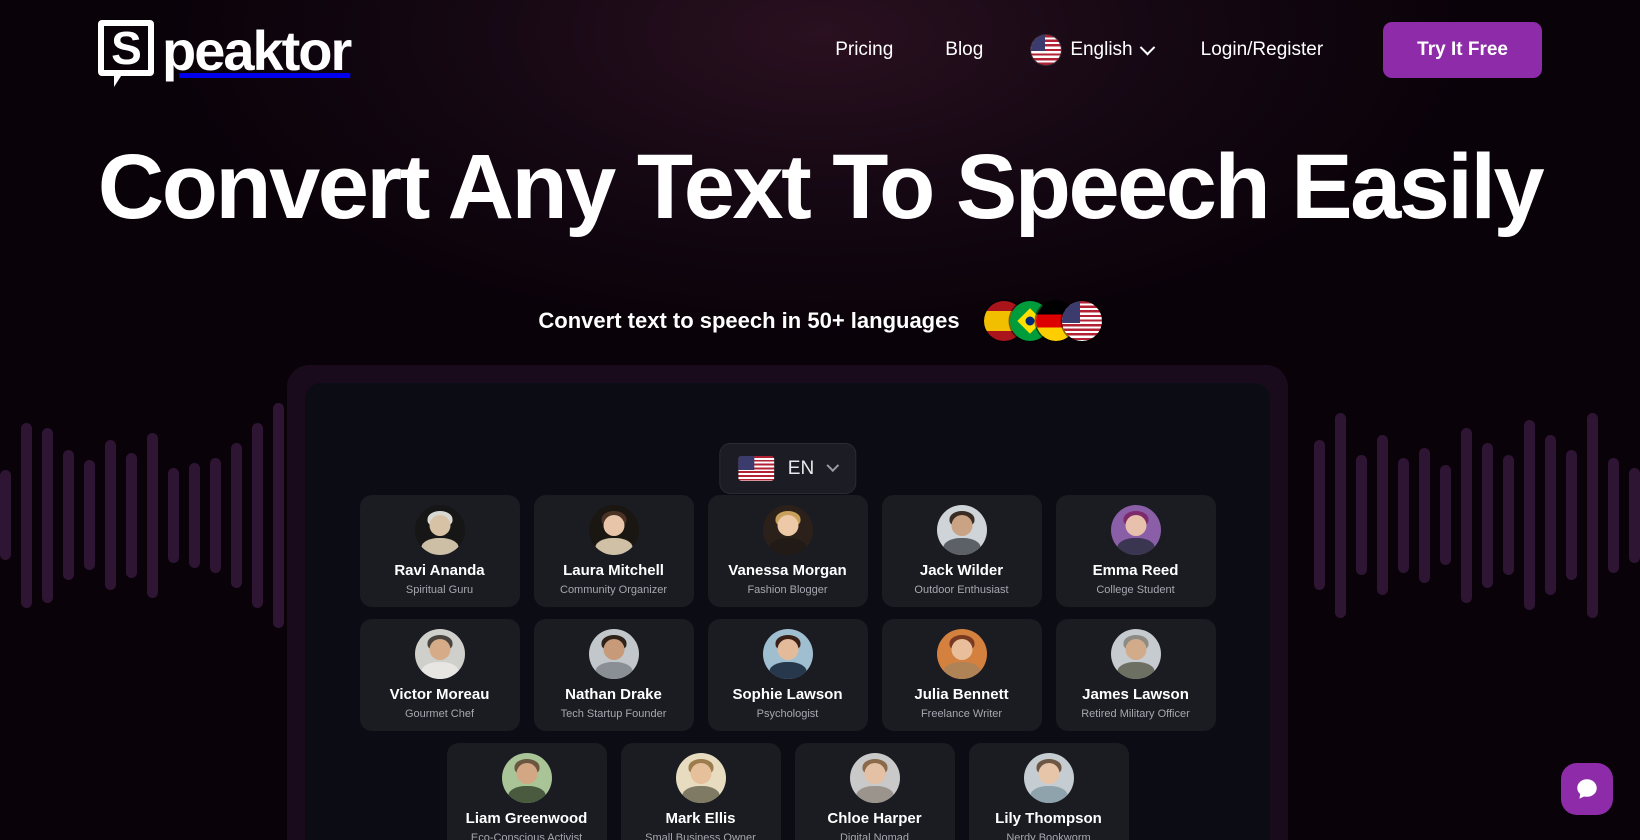 This screenshot has height=840, width=1640. Describe the element at coordinates (526, 836) in the screenshot. I see `voice-role: Eco-Conscious Activist` at that location.